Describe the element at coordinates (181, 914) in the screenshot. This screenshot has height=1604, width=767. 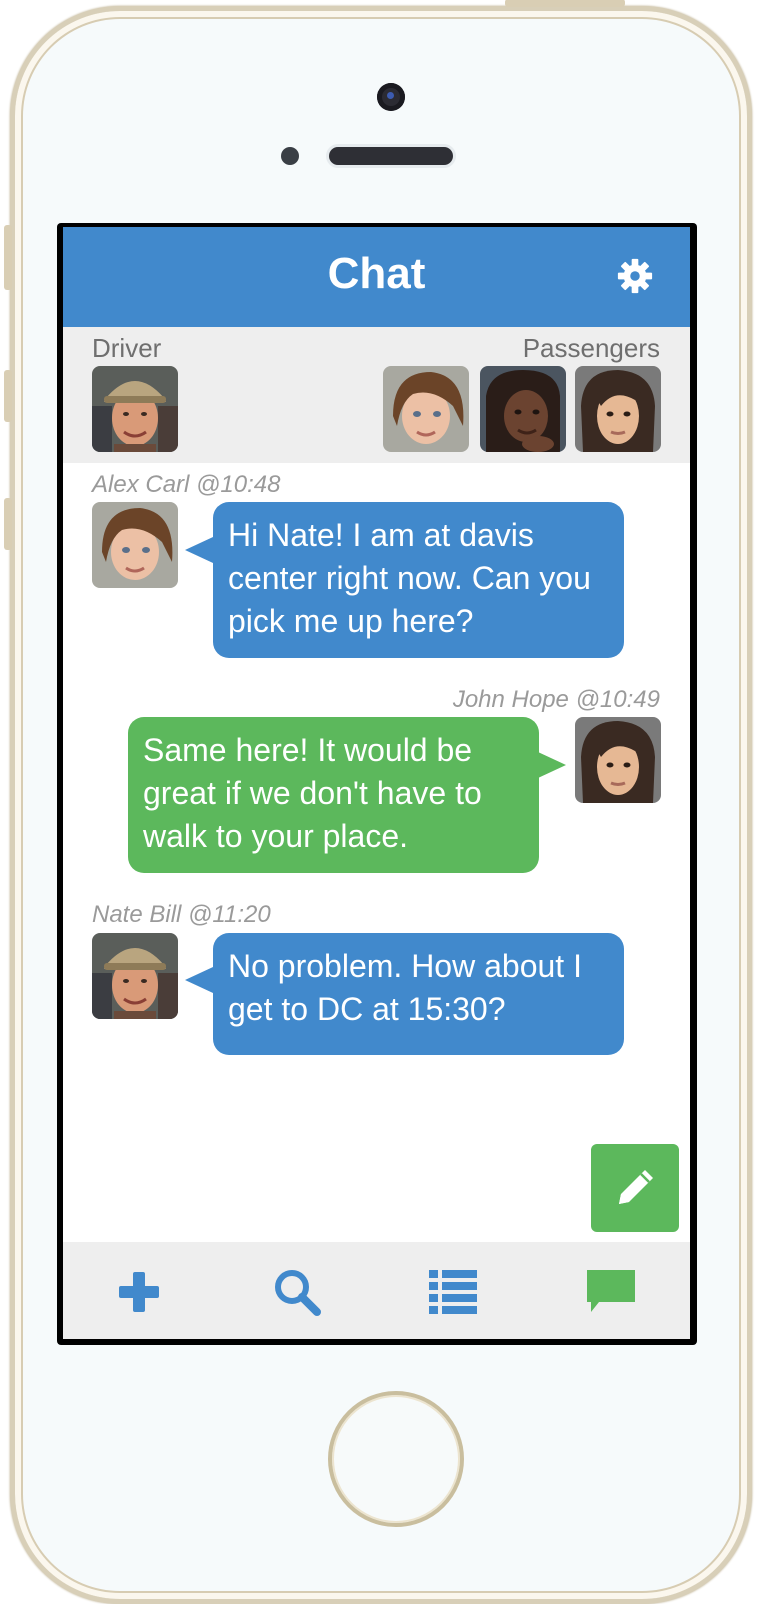
I see `message-meta: Nate Bill @11:20` at that location.